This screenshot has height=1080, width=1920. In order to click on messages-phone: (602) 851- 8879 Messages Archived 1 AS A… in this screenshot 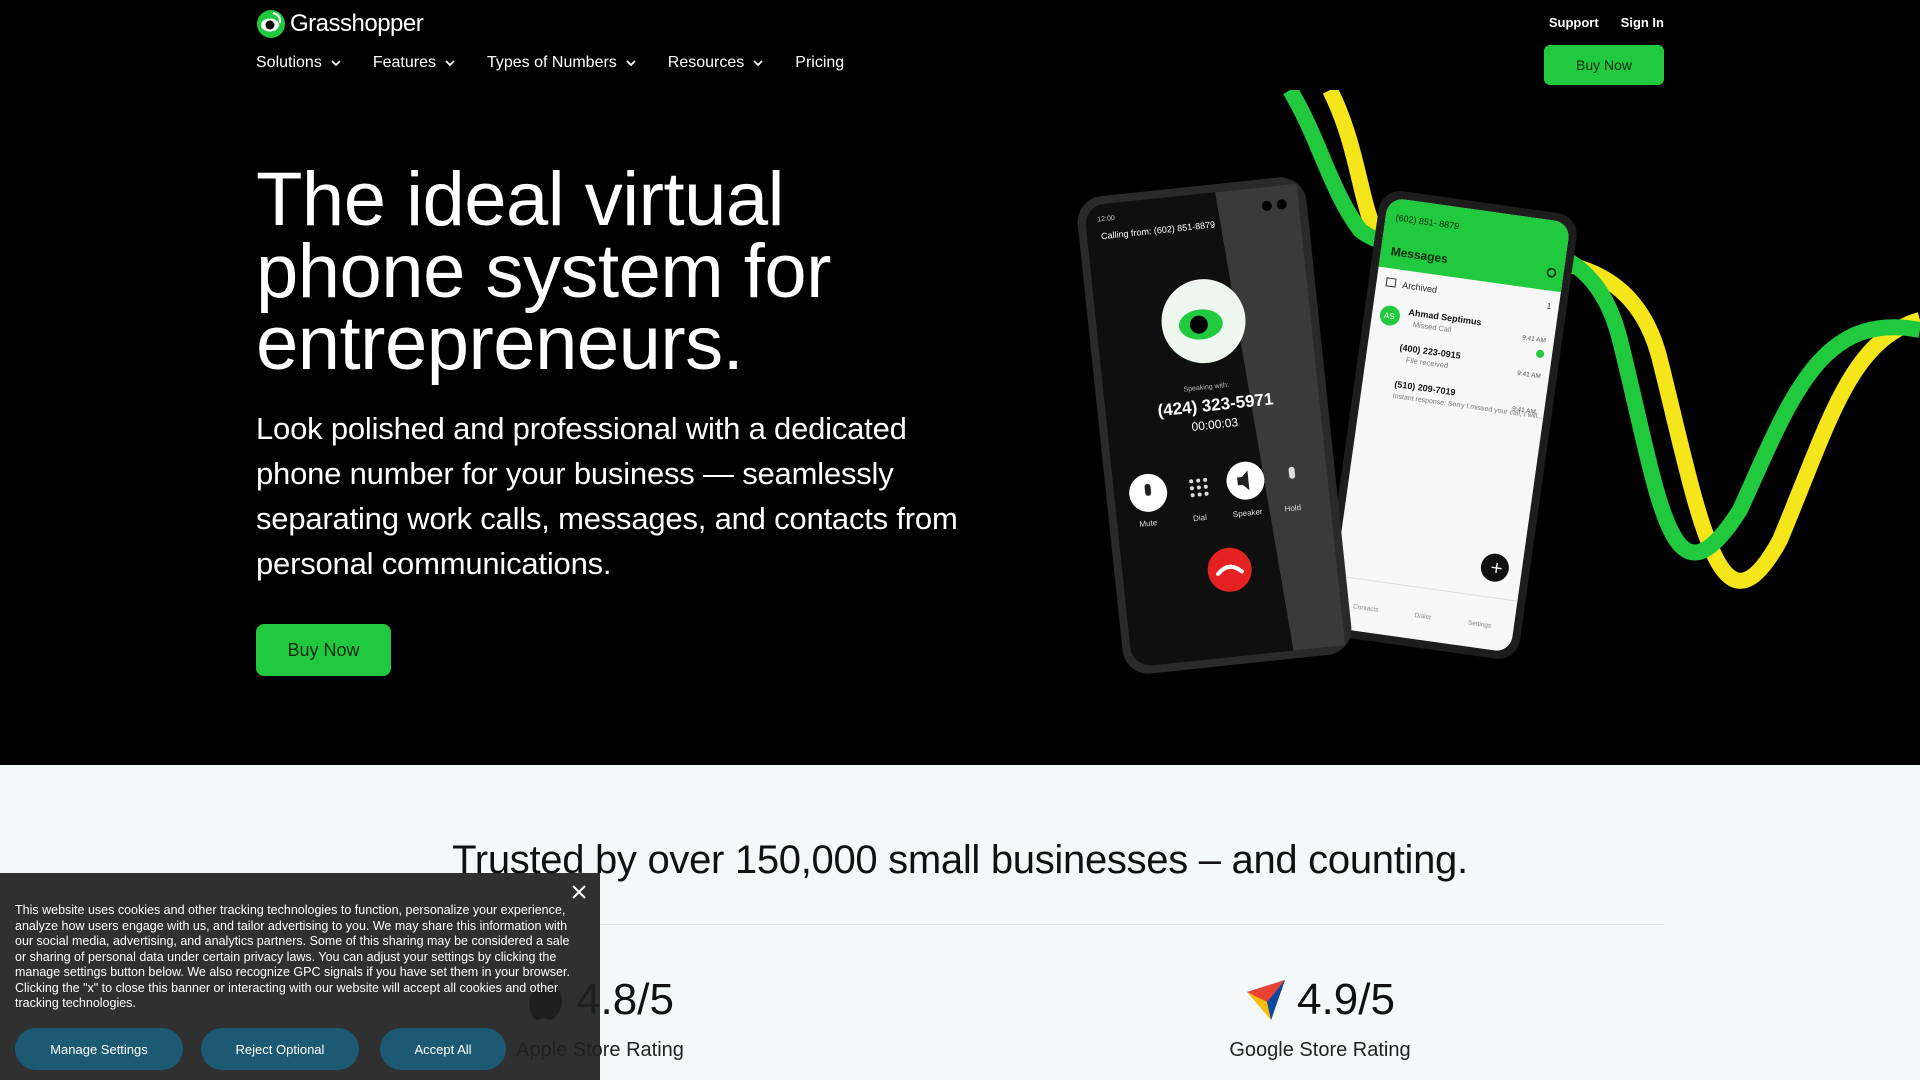, I will do `click(1449, 425)`.